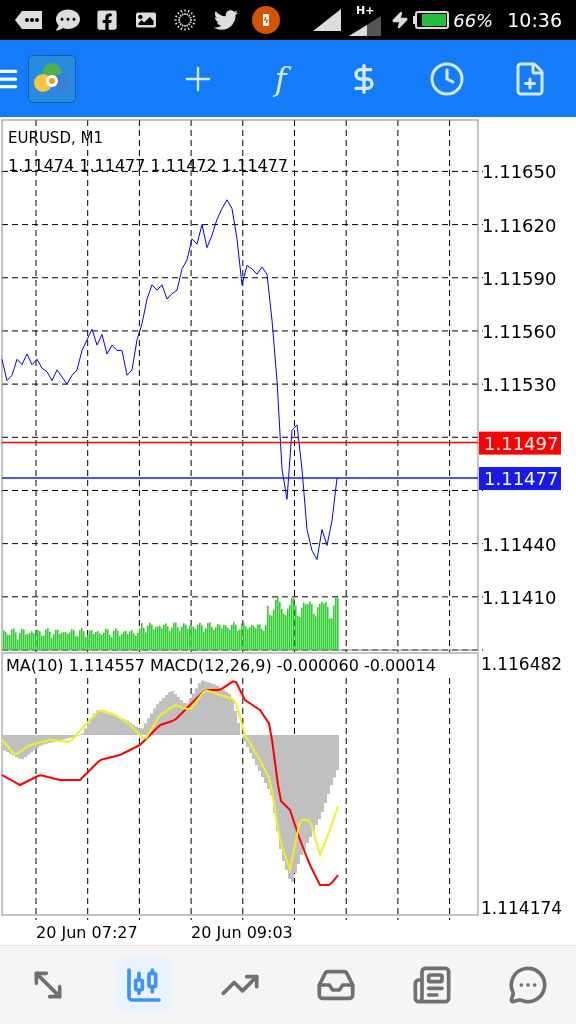 This screenshot has width=576, height=1024. What do you see at coordinates (534, 20) in the screenshot?
I see `clock-time: 10:36` at bounding box center [534, 20].